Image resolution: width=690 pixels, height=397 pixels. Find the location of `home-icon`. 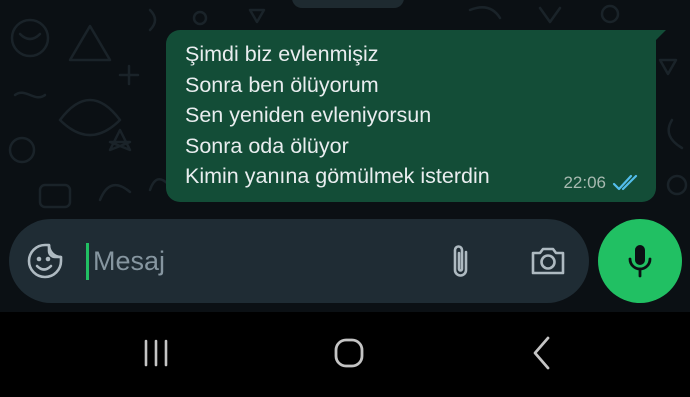

home-icon is located at coordinates (349, 353).